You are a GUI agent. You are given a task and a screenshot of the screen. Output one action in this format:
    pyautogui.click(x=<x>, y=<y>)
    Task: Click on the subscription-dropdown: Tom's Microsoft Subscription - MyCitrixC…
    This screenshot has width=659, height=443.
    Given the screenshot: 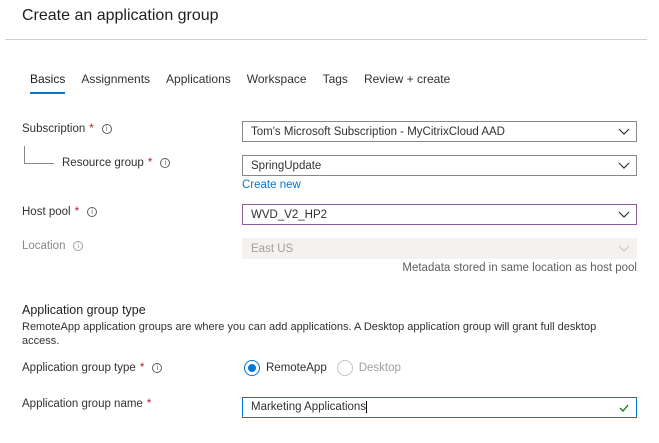 What is the action you would take?
    pyautogui.click(x=439, y=131)
    